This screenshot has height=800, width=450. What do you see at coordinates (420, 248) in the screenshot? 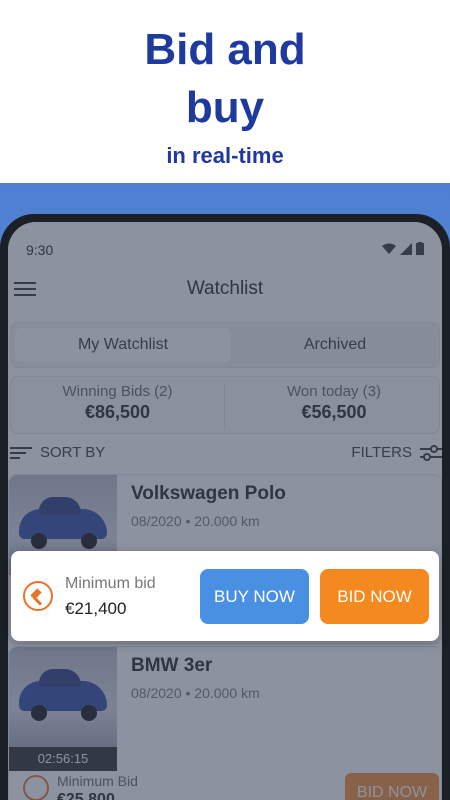
I see `battery-icon` at bounding box center [420, 248].